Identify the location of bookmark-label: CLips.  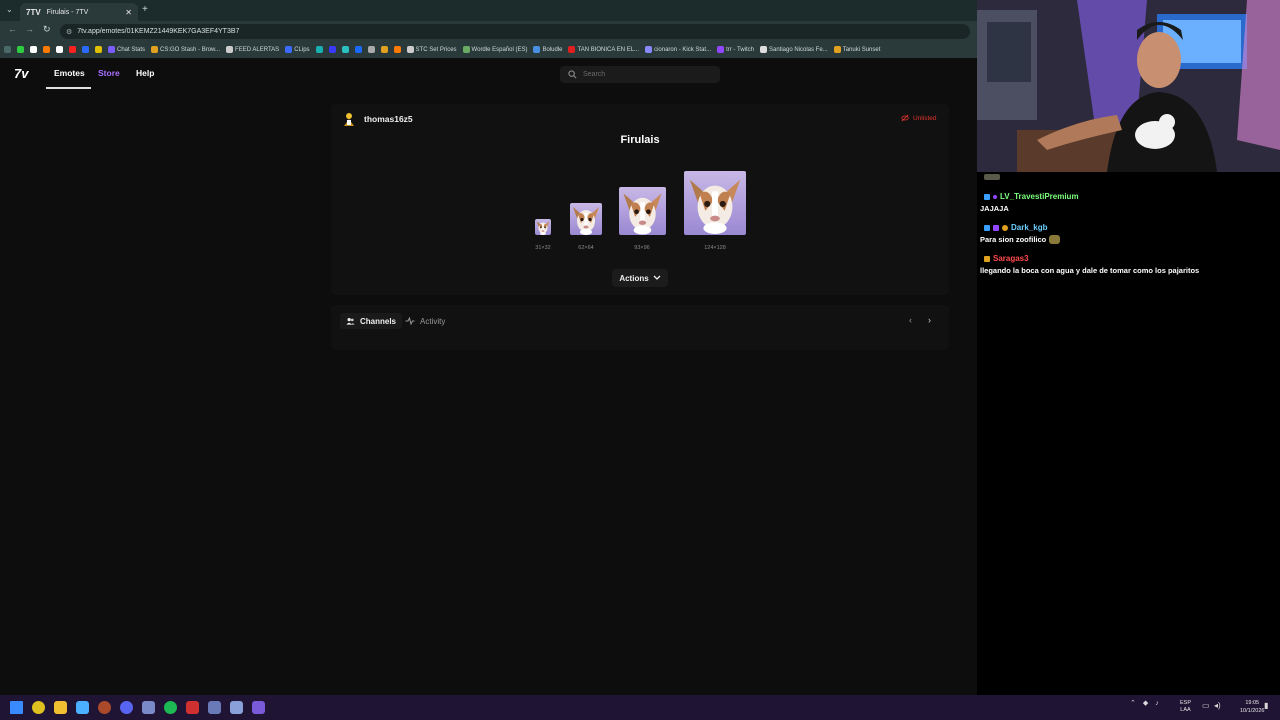
(302, 49).